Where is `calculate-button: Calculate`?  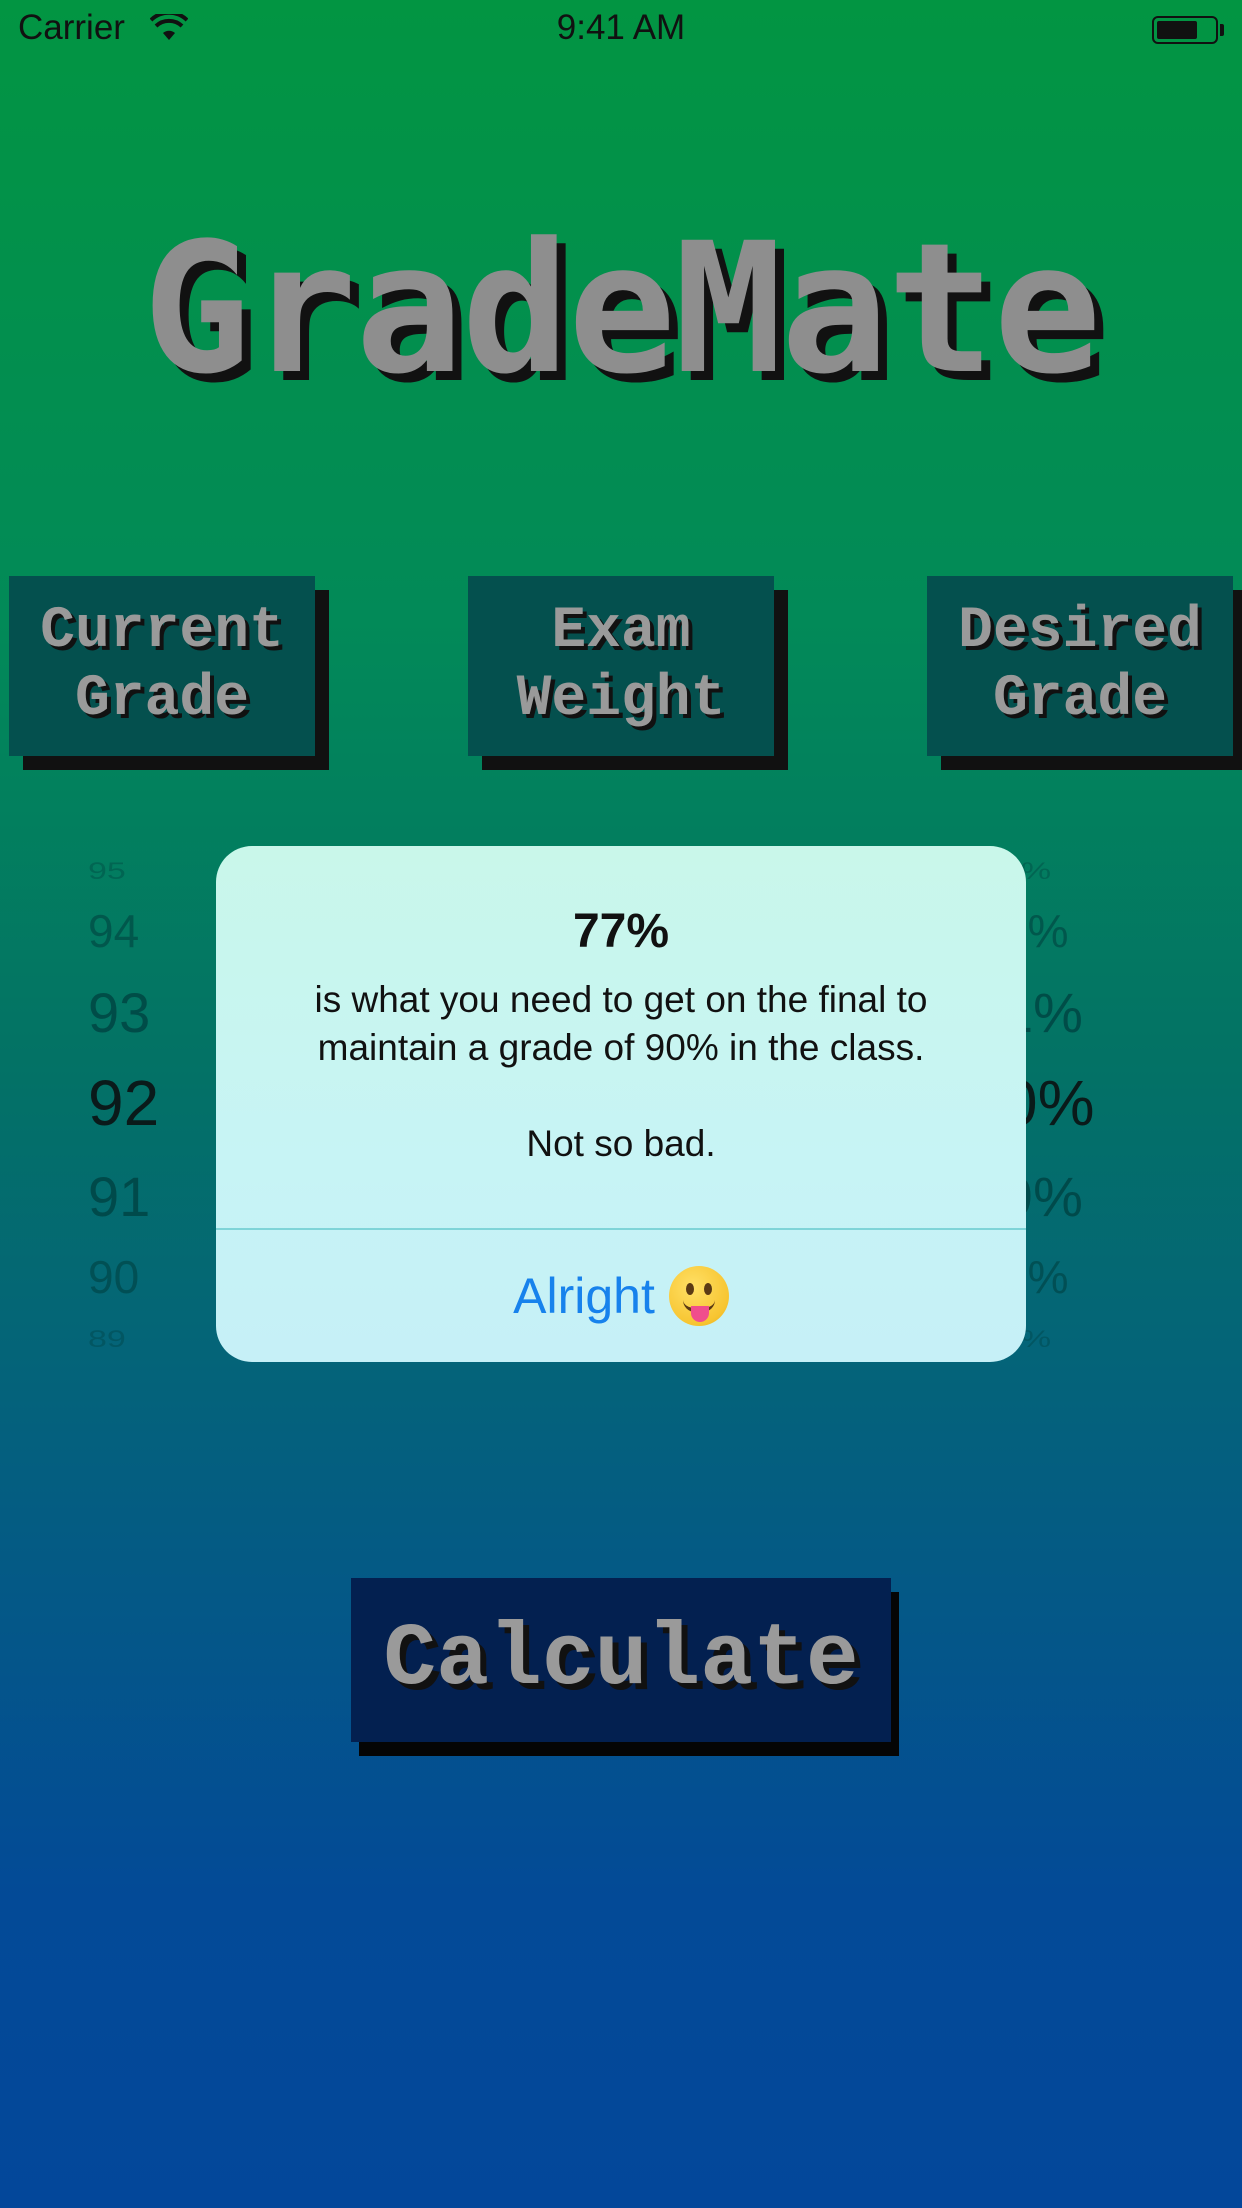 calculate-button: Calculate is located at coordinates (621, 1660).